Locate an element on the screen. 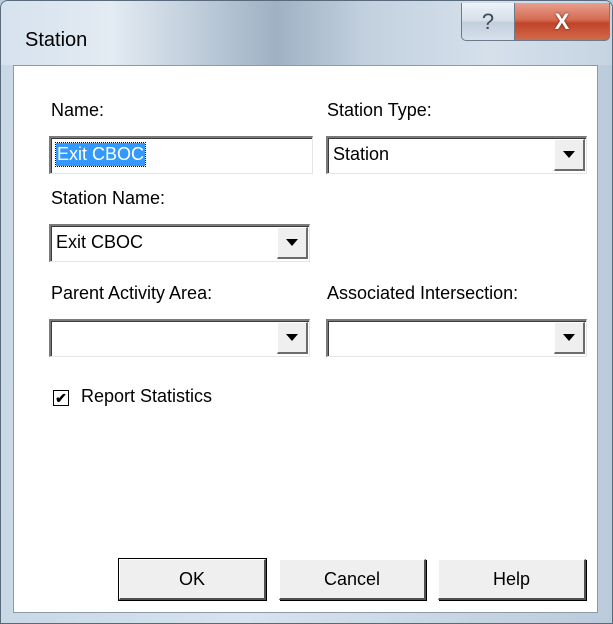 The height and width of the screenshot is (624, 613). station-type-value: Station is located at coordinates (361, 154).